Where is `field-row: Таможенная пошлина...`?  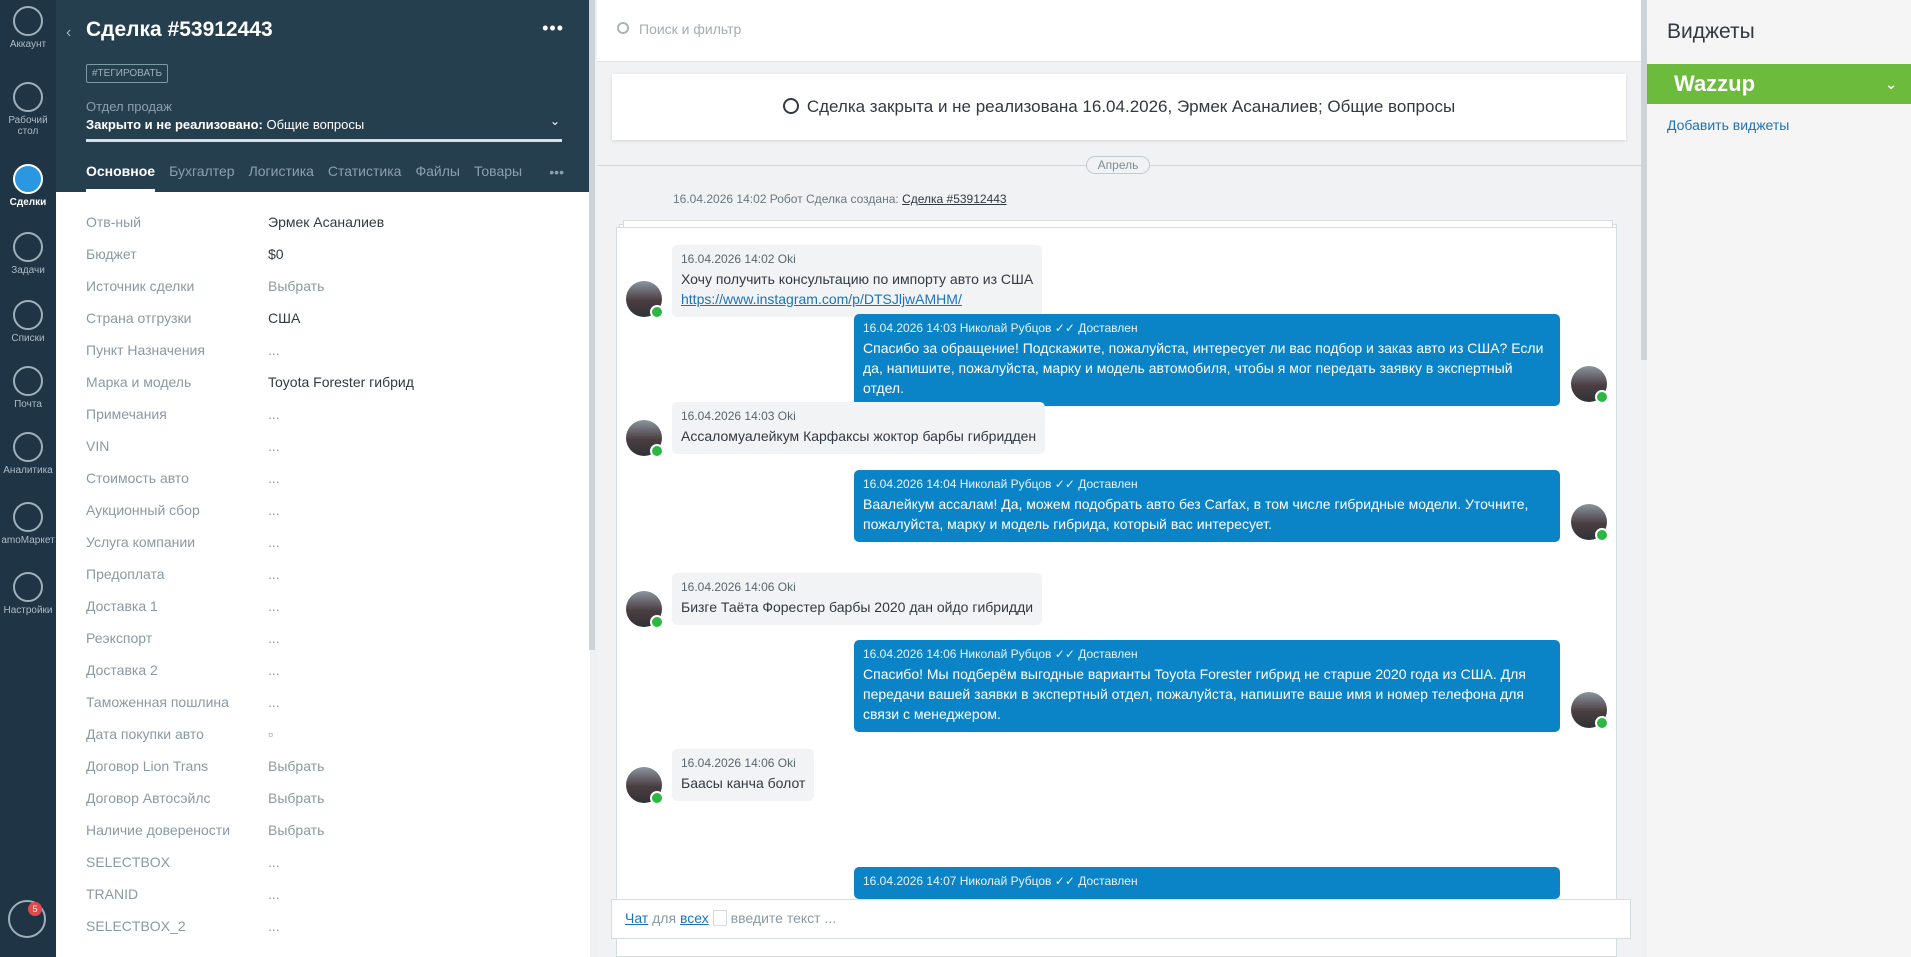 field-row: Таможенная пошлина... is located at coordinates (326, 706).